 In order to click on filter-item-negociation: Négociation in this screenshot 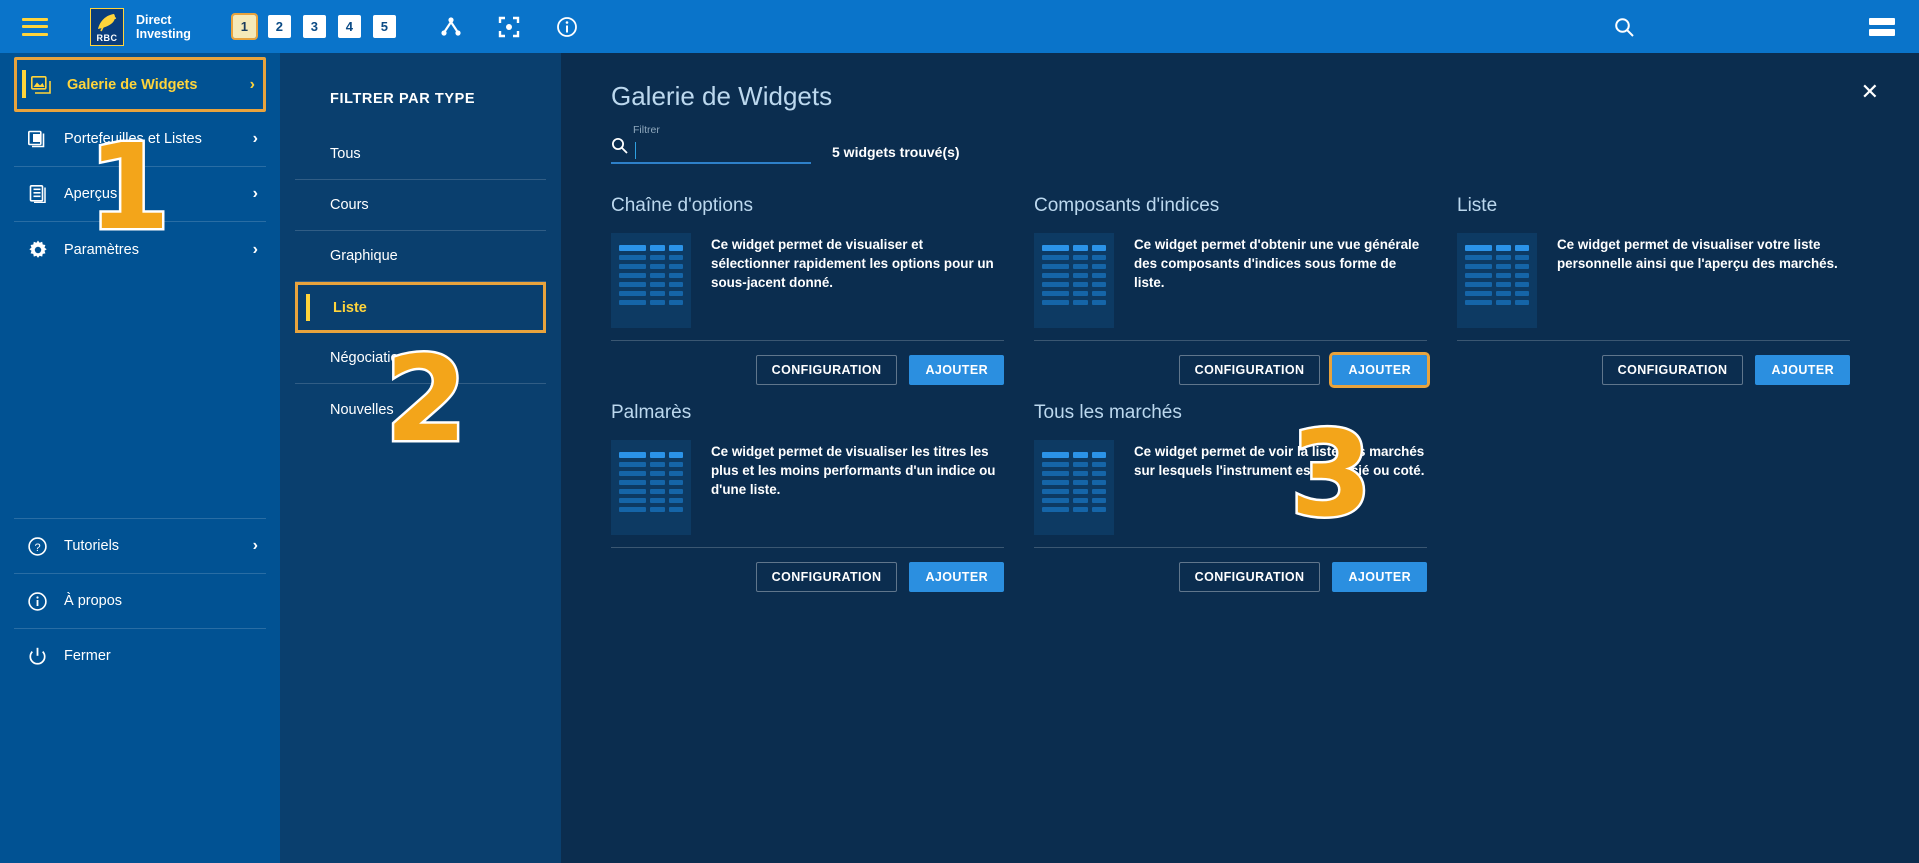, I will do `click(420, 358)`.